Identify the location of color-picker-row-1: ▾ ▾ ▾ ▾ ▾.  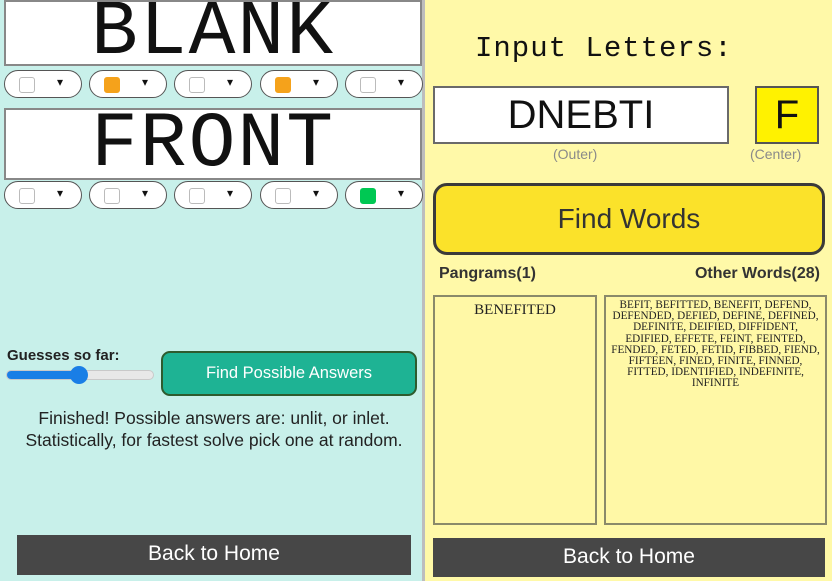
(213, 84).